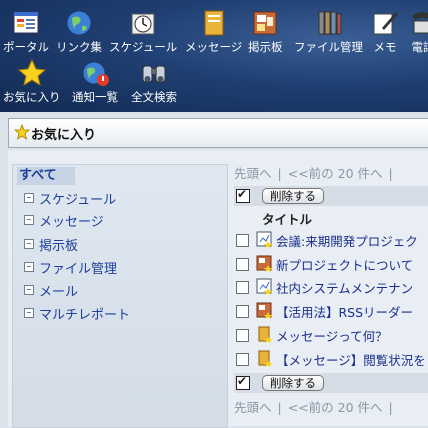  I want to click on toolbar-favorites: お気に入り, so click(32, 81).